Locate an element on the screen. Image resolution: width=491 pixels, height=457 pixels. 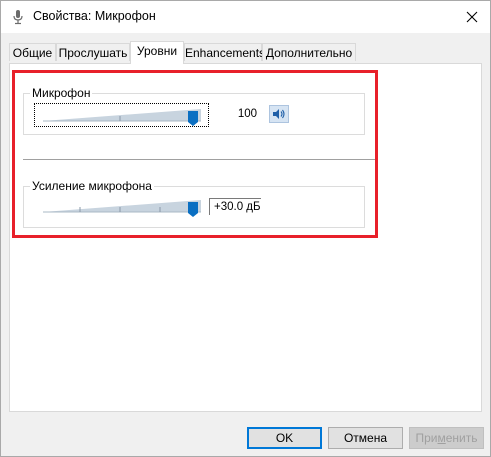
apply-label-end: енить is located at coordinates (461, 438).